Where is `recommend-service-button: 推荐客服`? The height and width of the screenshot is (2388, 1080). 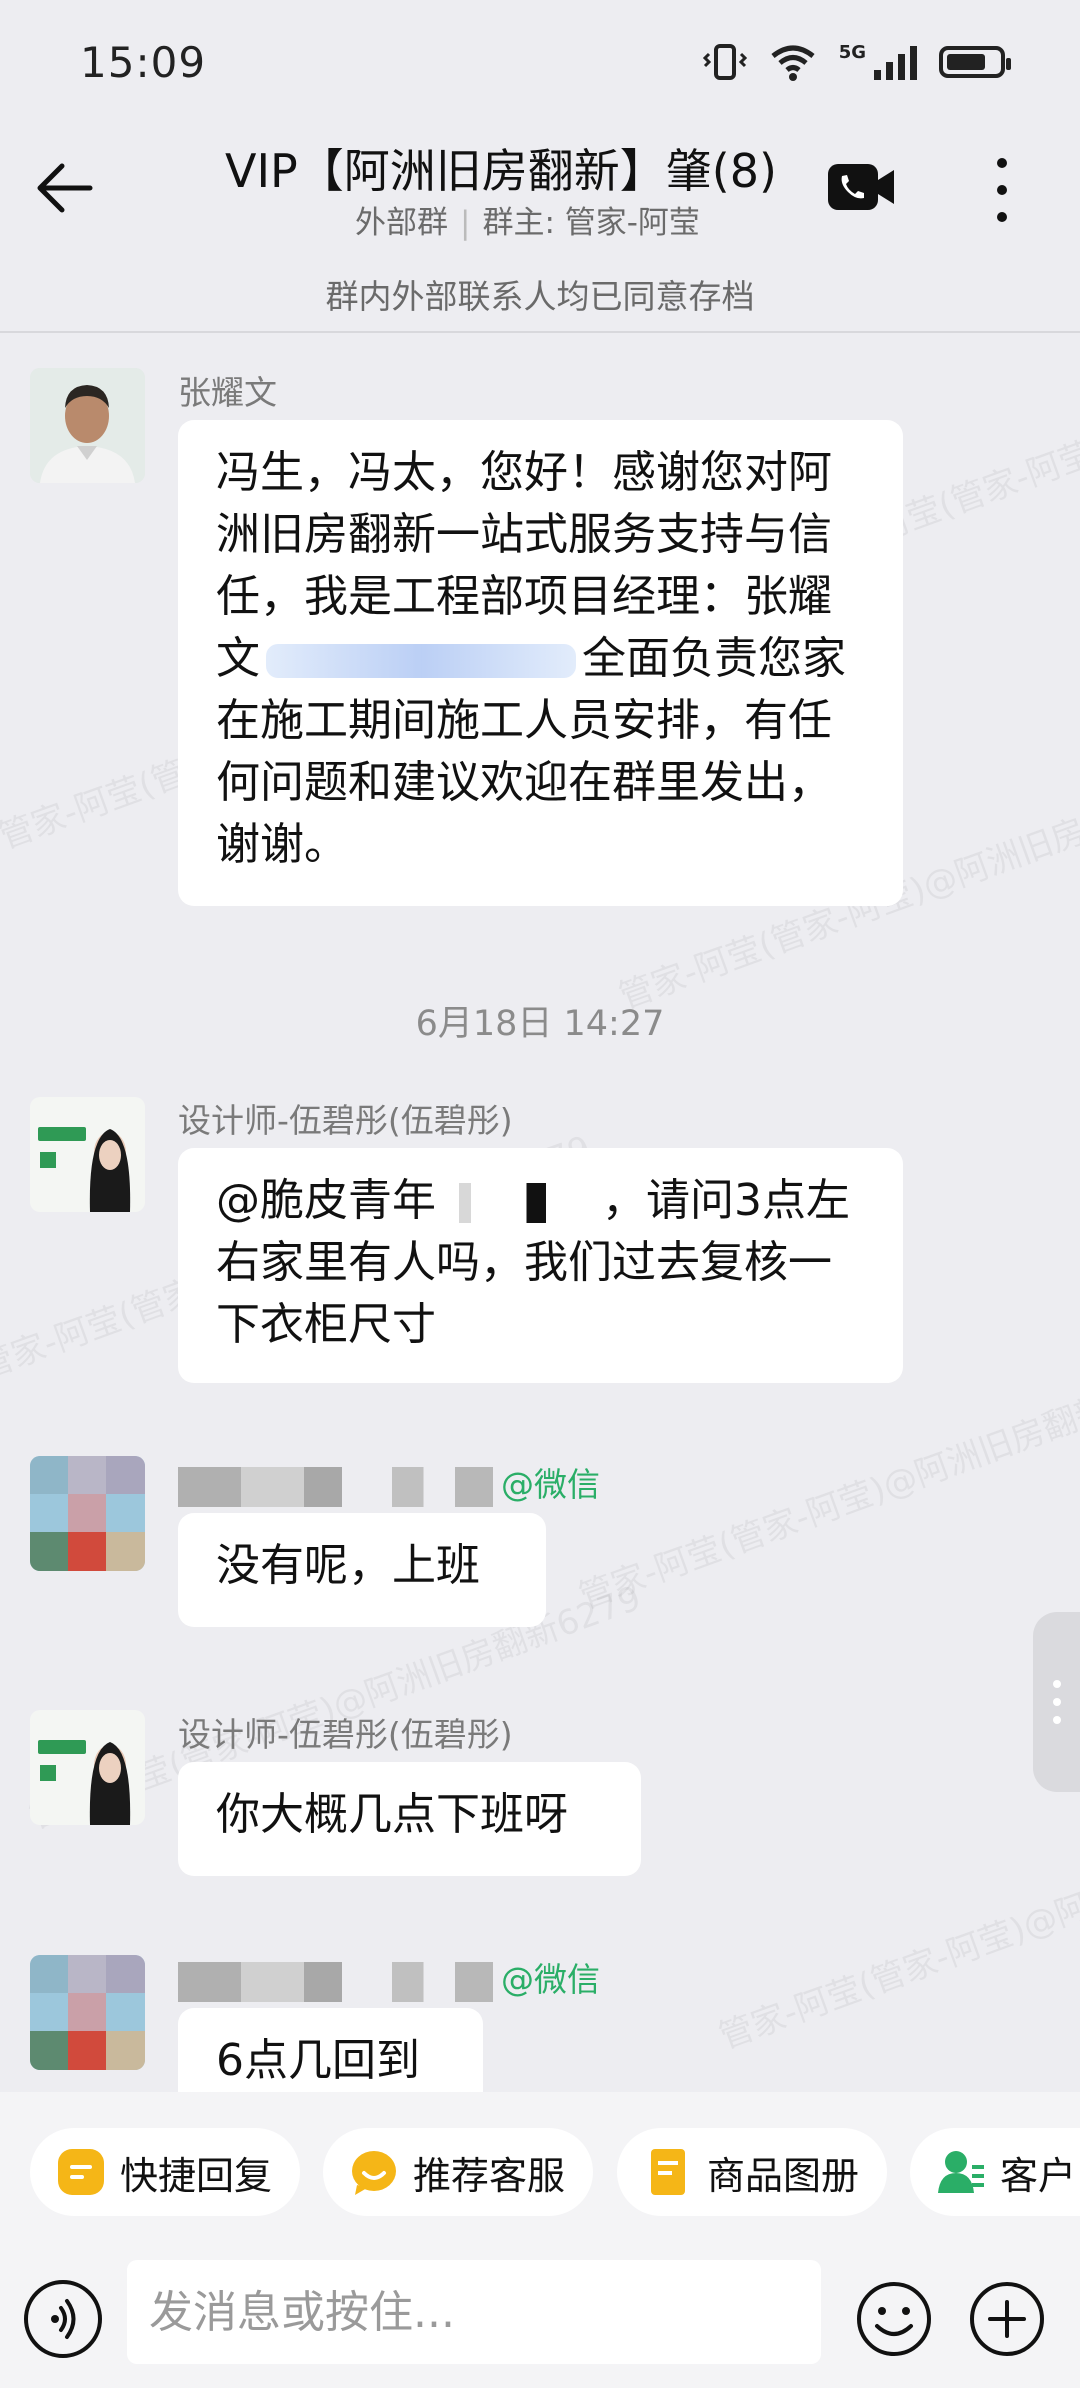
recommend-service-button: 推荐客服 is located at coordinates (458, 2172).